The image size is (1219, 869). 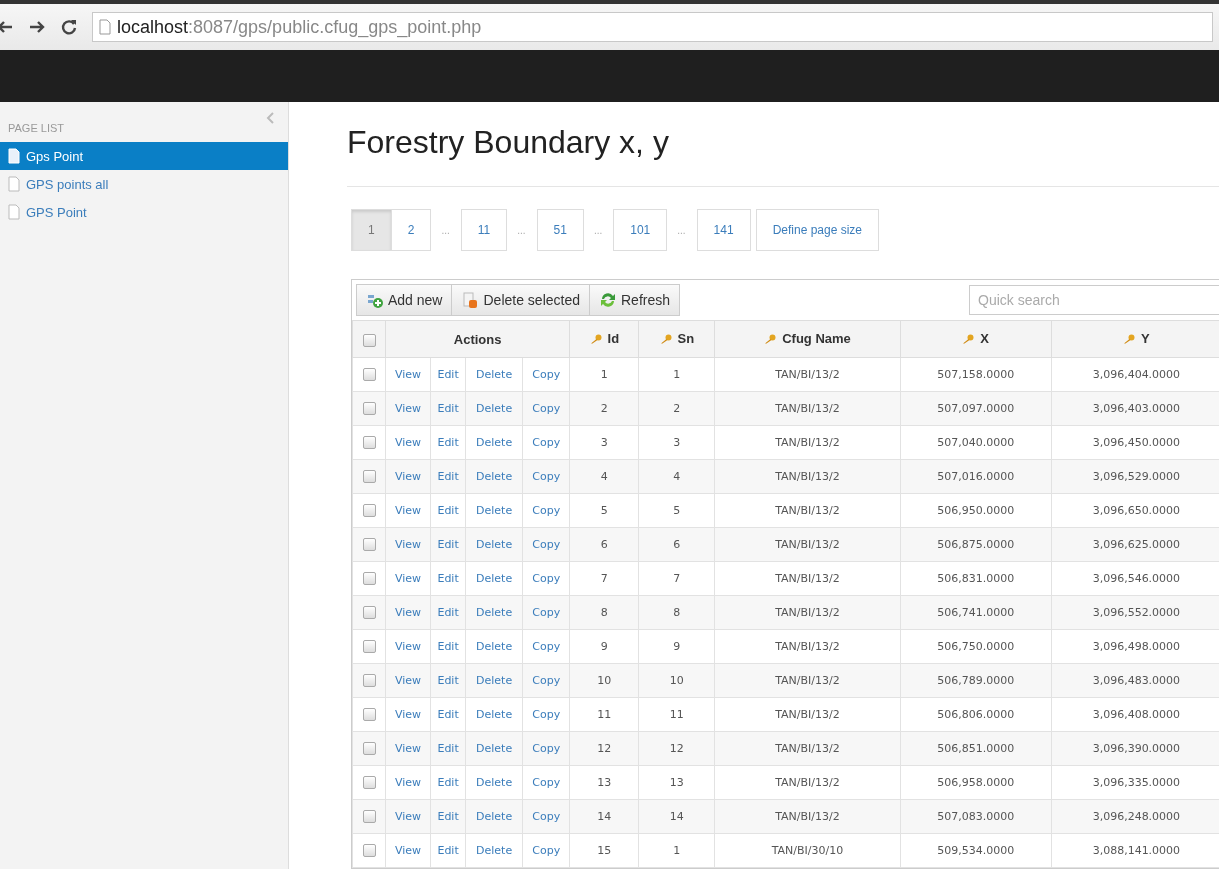 What do you see at coordinates (1094, 300) in the screenshot?
I see `search-field: Quick search` at bounding box center [1094, 300].